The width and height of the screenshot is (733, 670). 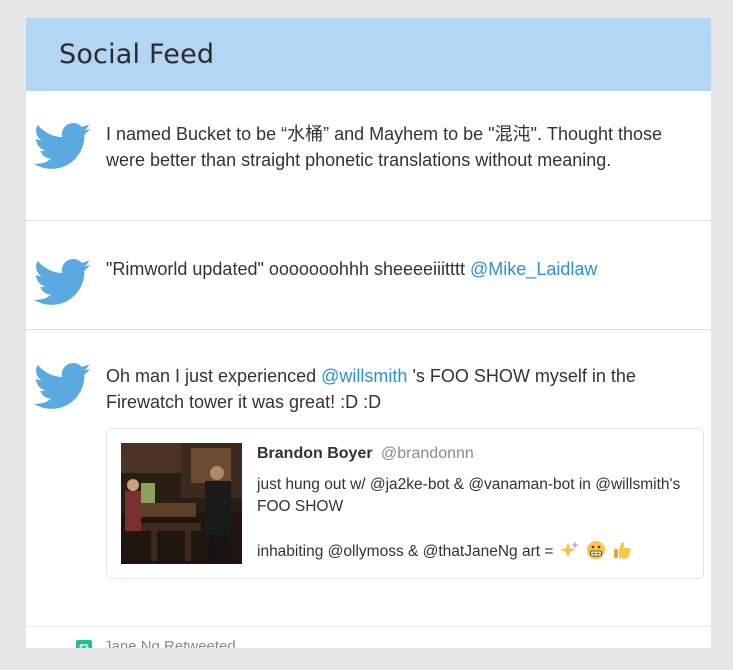 What do you see at coordinates (211, 376) in the screenshot?
I see `tweet-text-before: Oh man I just experienced` at bounding box center [211, 376].